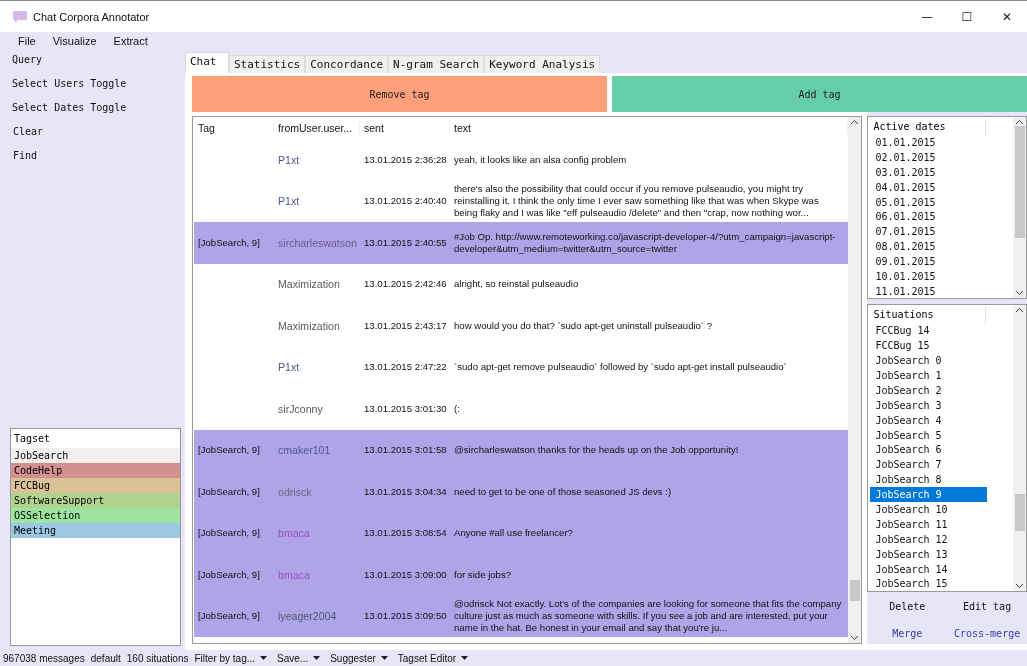 This screenshot has height=666, width=1027. What do you see at coordinates (405, 284) in the screenshot?
I see `table-cell-text: 13.01.2015 2:42:46` at bounding box center [405, 284].